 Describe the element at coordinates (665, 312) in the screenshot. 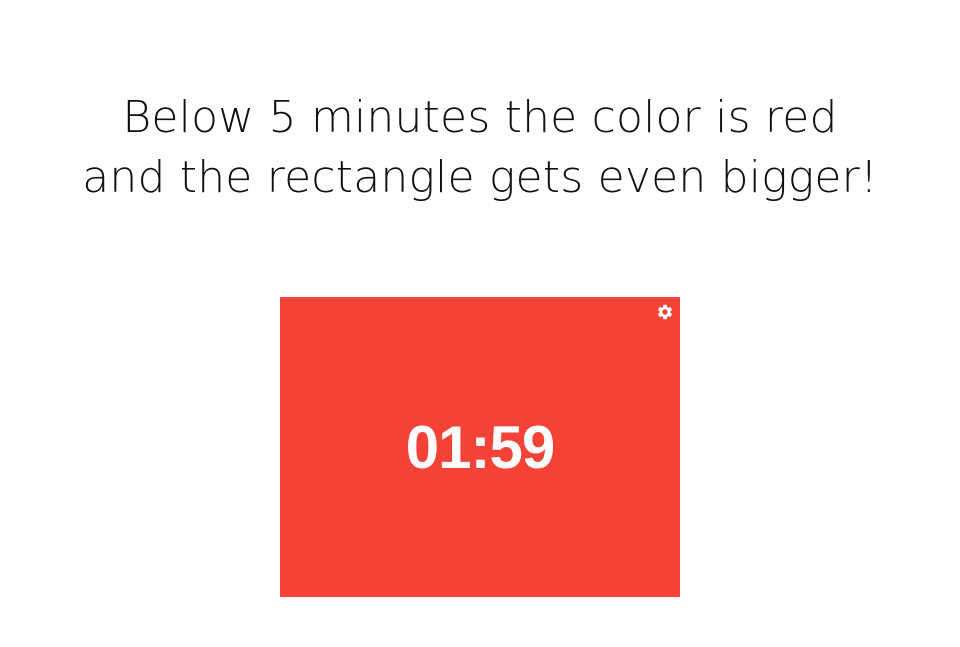

I see `gear-icon` at that location.